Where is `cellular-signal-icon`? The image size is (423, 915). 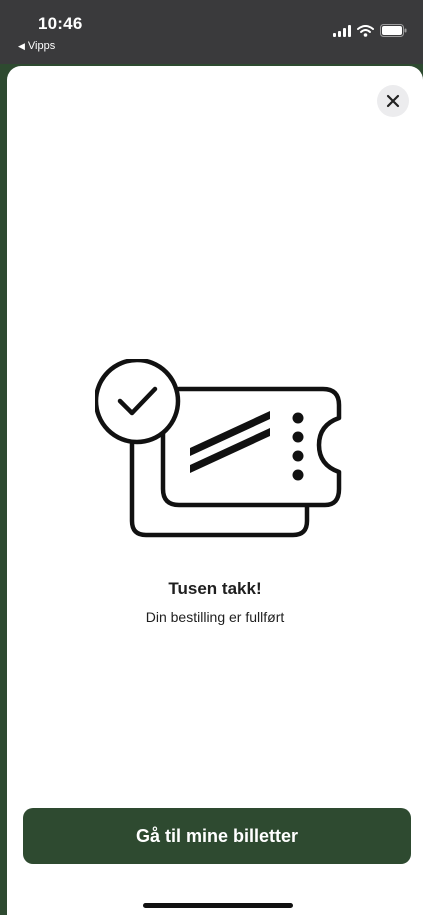 cellular-signal-icon is located at coordinates (342, 30).